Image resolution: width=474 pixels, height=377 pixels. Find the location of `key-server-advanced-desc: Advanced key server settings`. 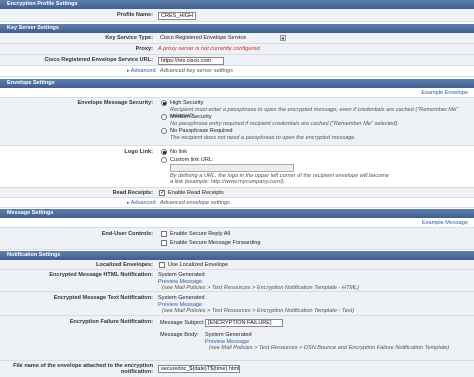

key-server-advanced-desc: Advanced key server settings is located at coordinates (197, 71).